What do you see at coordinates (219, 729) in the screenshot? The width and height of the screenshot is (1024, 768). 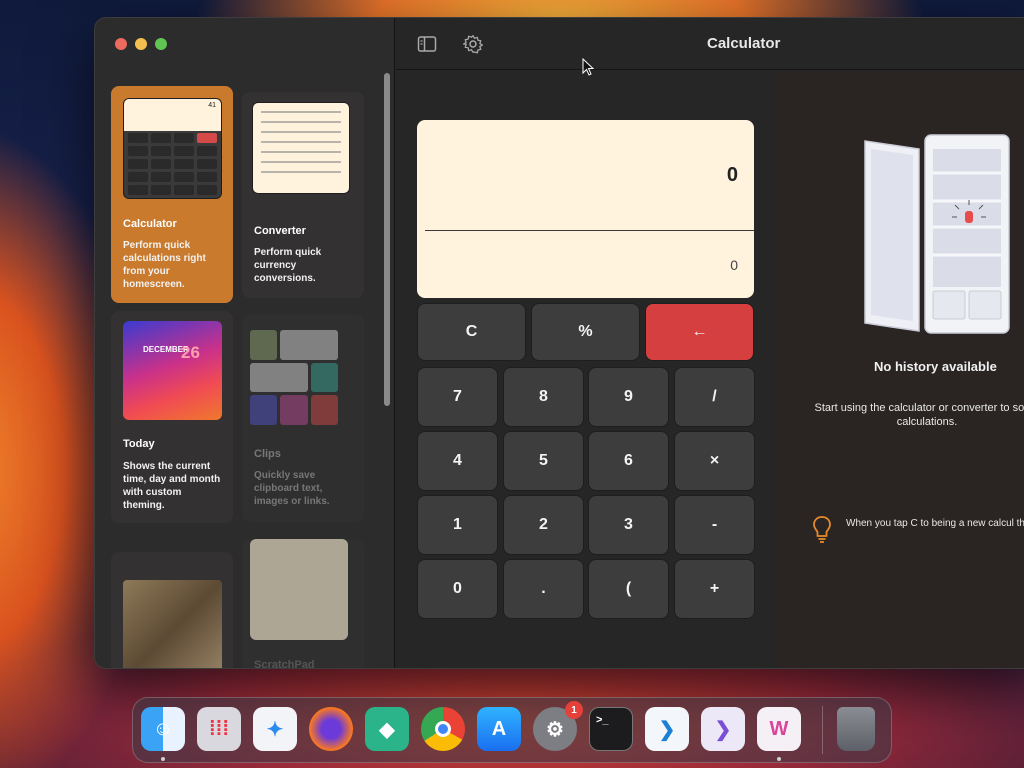 I see `launchpad-icon: ⁞⁞⁞` at bounding box center [219, 729].